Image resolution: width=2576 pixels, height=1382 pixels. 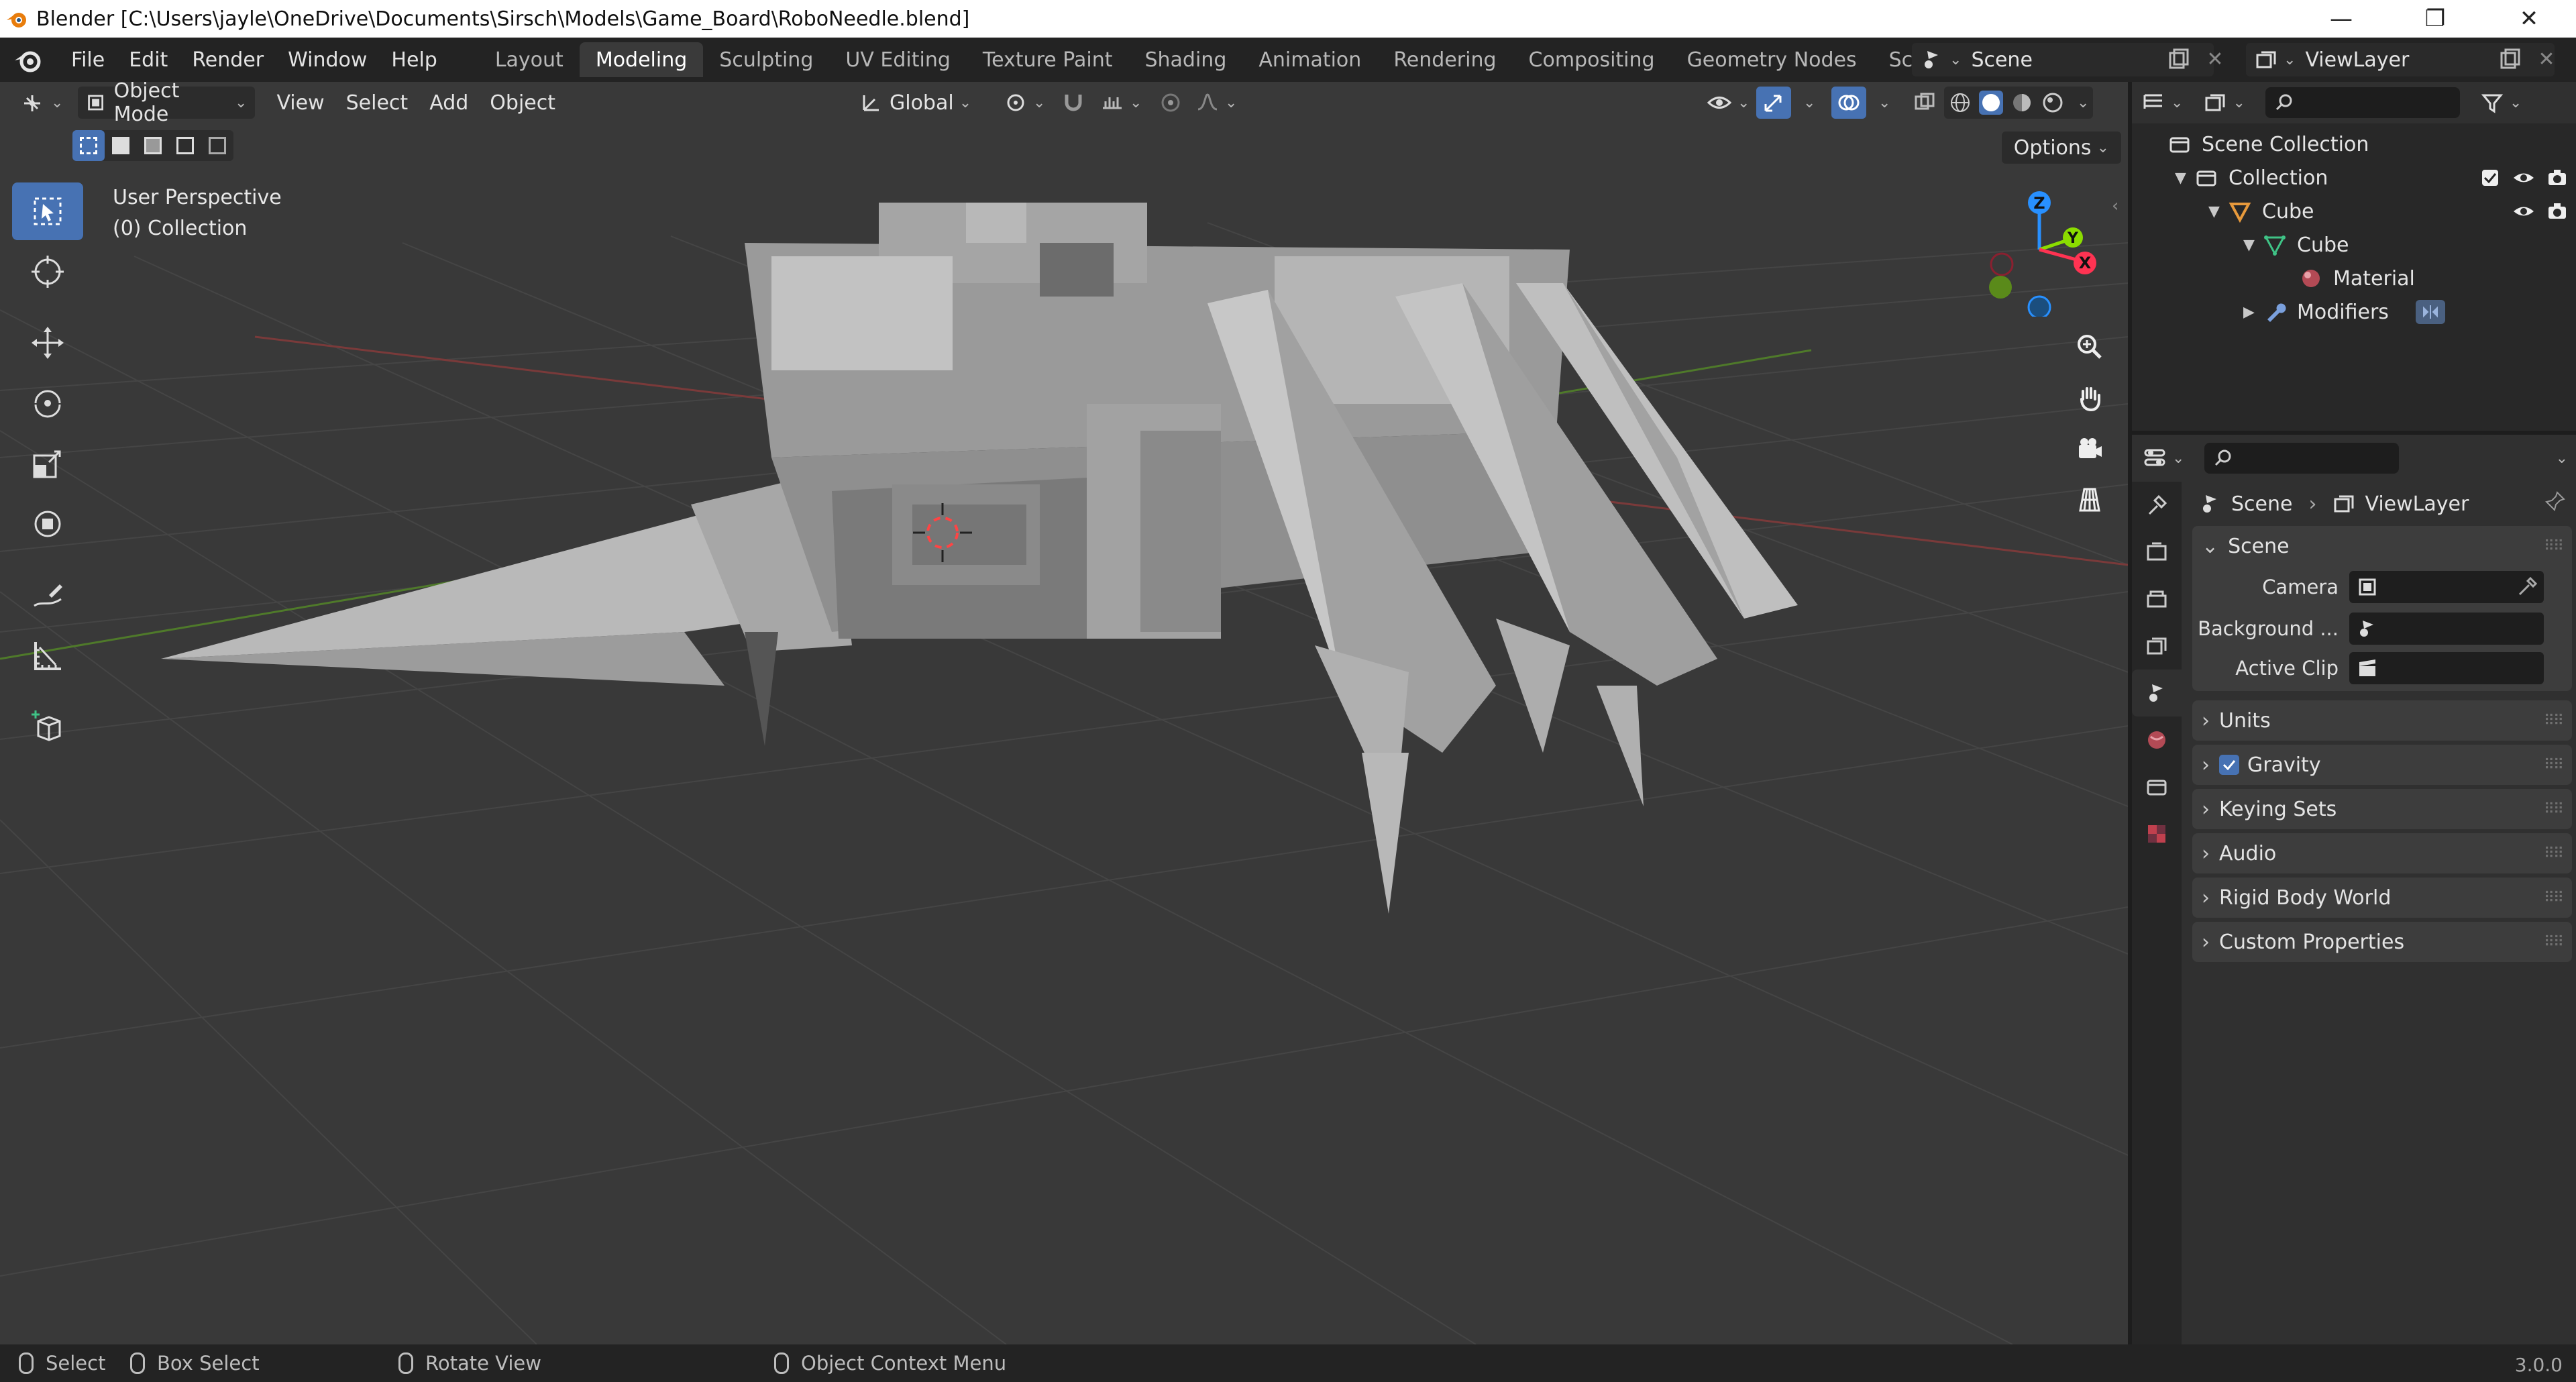 What do you see at coordinates (1960, 103) in the screenshot?
I see `wireframe-shading-icon` at bounding box center [1960, 103].